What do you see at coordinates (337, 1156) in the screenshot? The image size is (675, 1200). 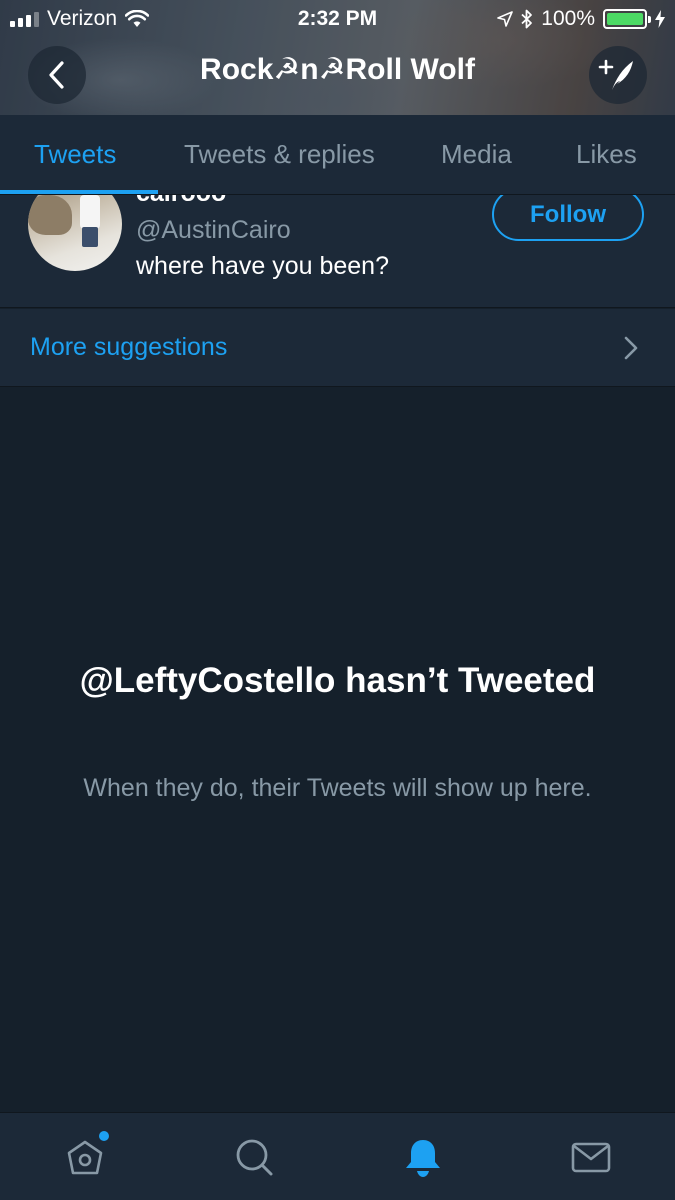 I see `bottom-tab-bar` at bounding box center [337, 1156].